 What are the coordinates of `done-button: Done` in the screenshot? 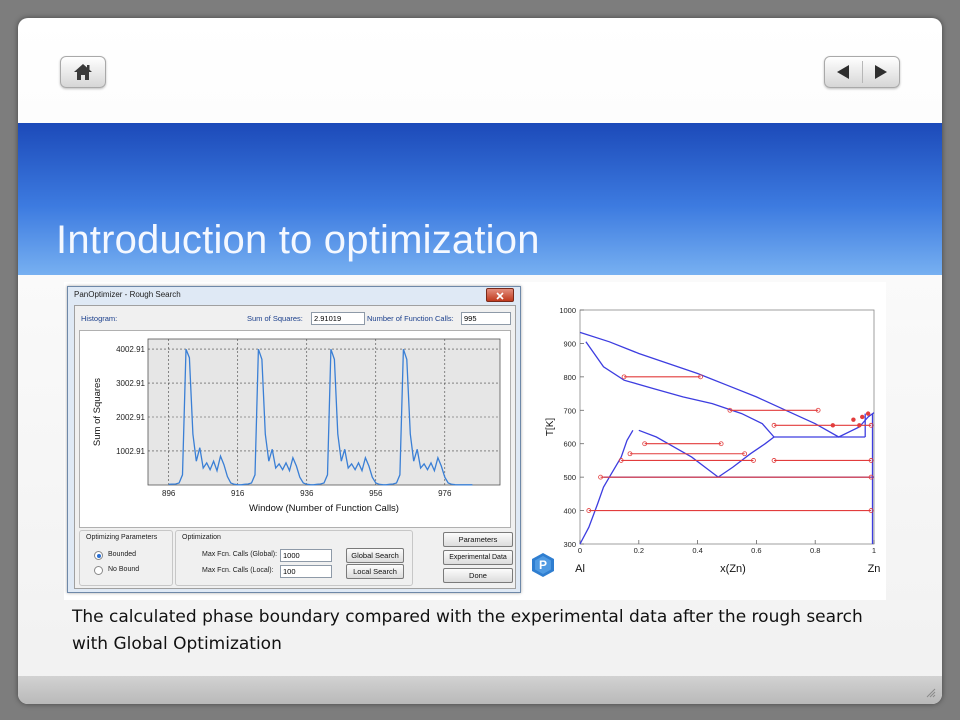 It's located at (478, 575).